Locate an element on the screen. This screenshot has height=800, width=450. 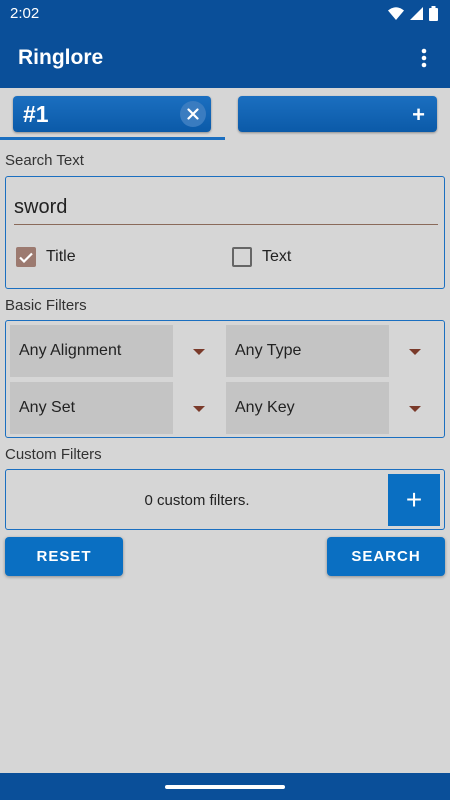
custom-filters-summary: 0 custom filters. is located at coordinates (197, 500).